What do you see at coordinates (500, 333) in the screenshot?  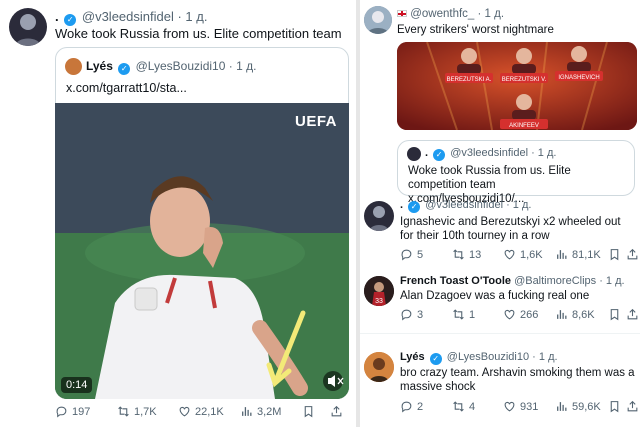 I see `reply-divider` at bounding box center [500, 333].